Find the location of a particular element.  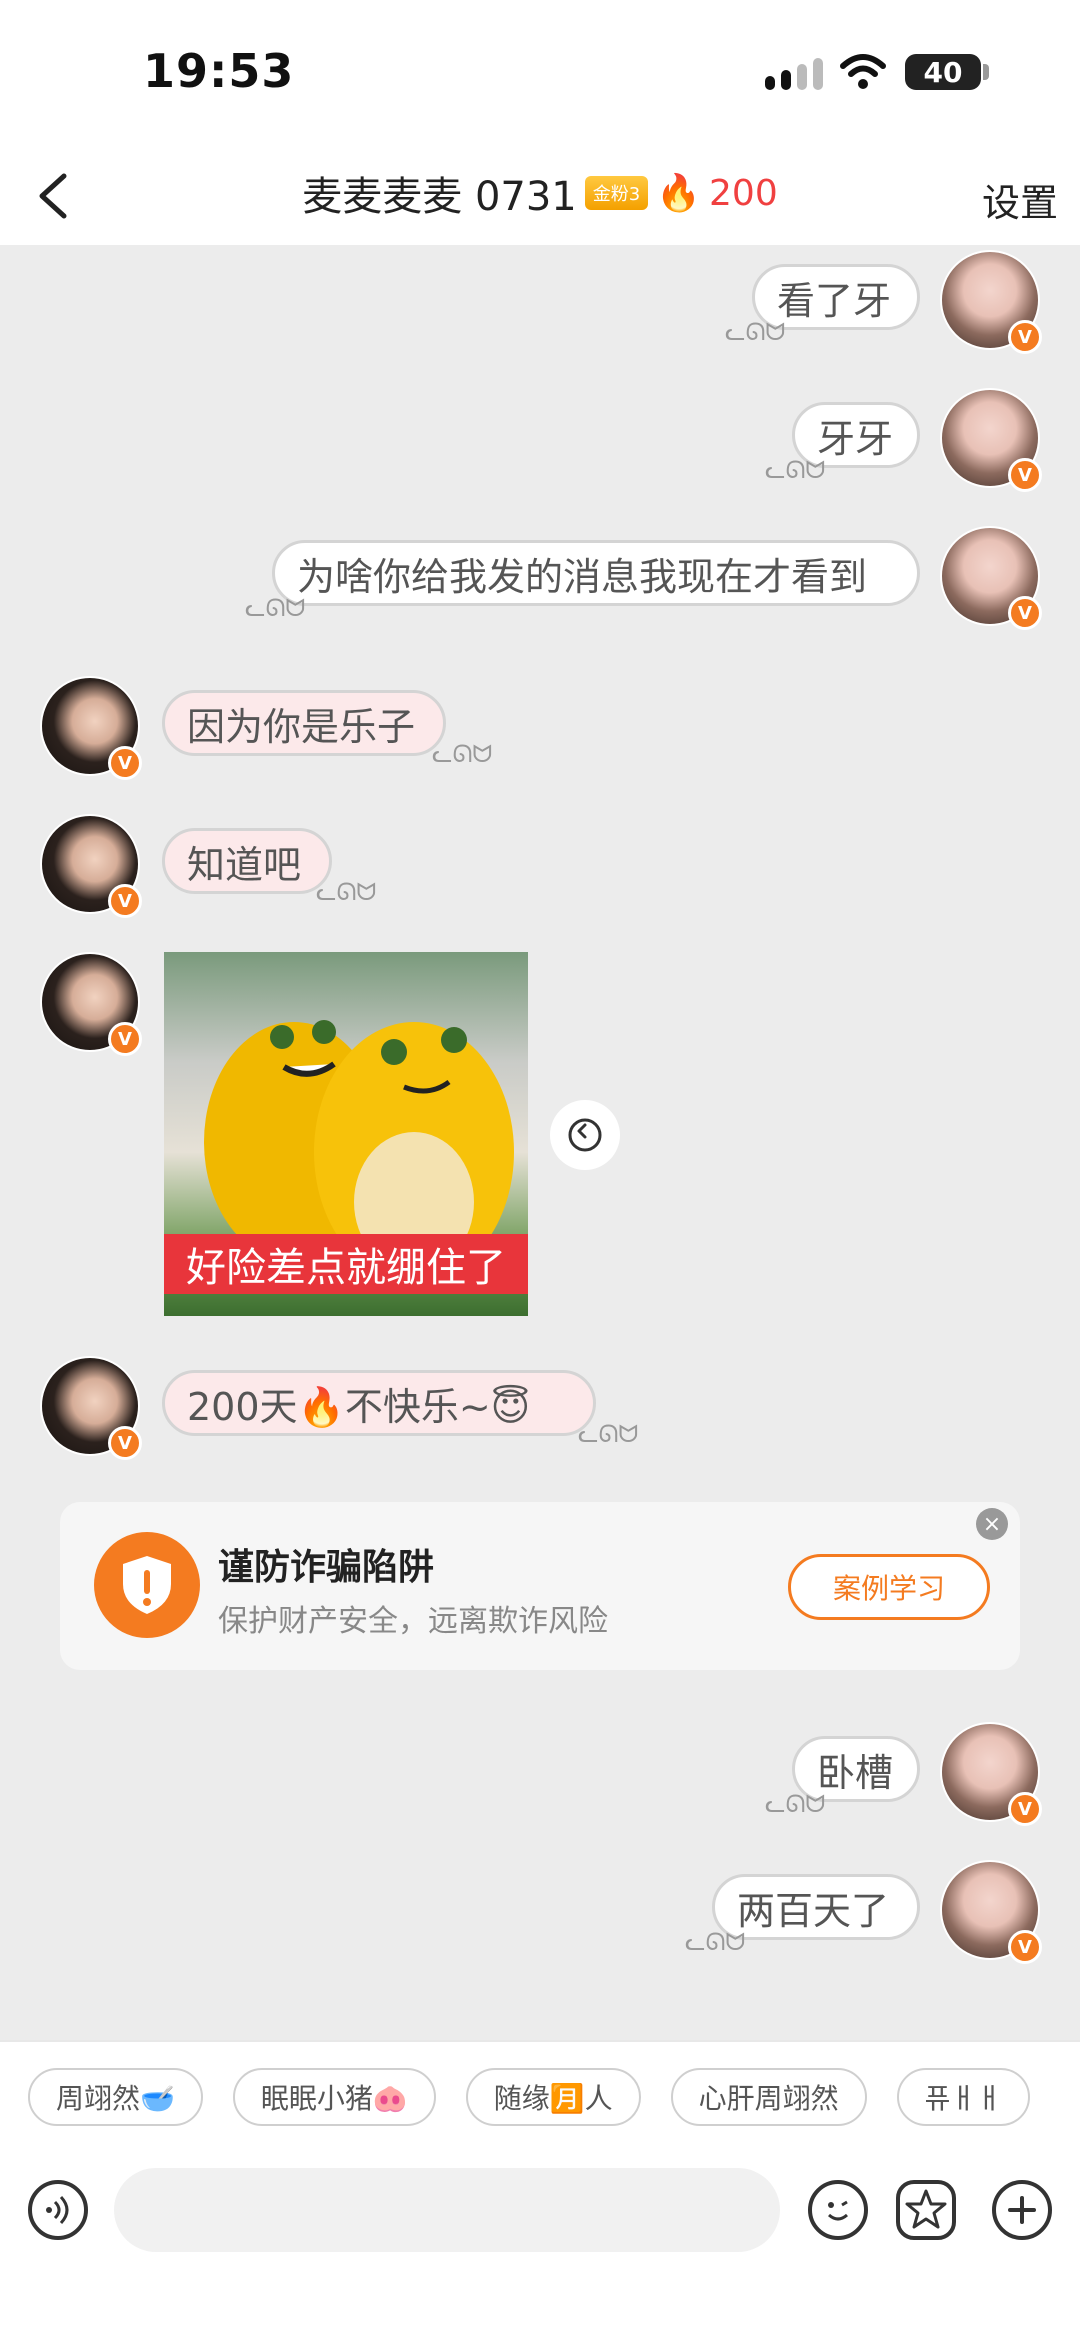

quick-reply-chips: 周翊然🥣 眠眠小猪🐽 随缘🈷️人 心肝周翊然 퓨ㅐㅐ is located at coordinates (529, 2097).